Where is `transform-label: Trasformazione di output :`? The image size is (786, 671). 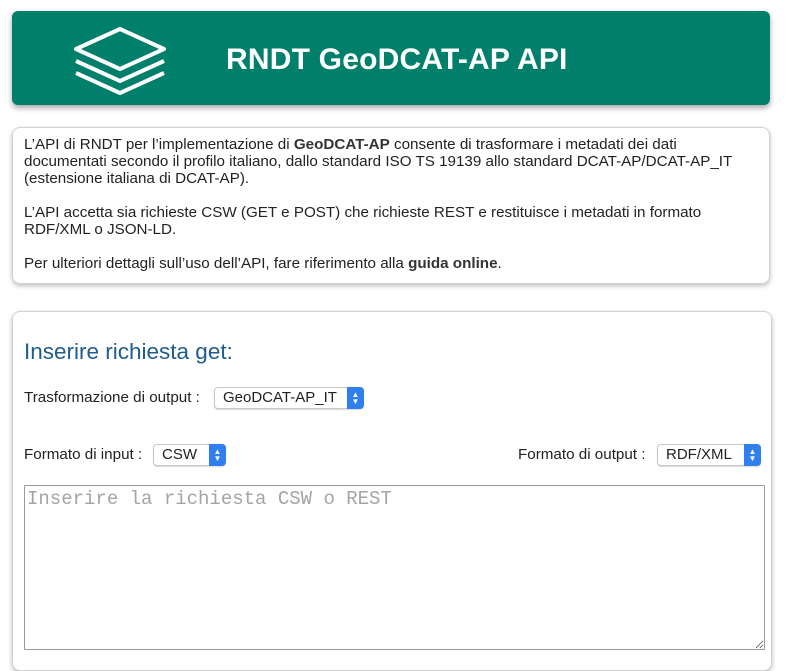
transform-label: Trasformazione di output : is located at coordinates (112, 397).